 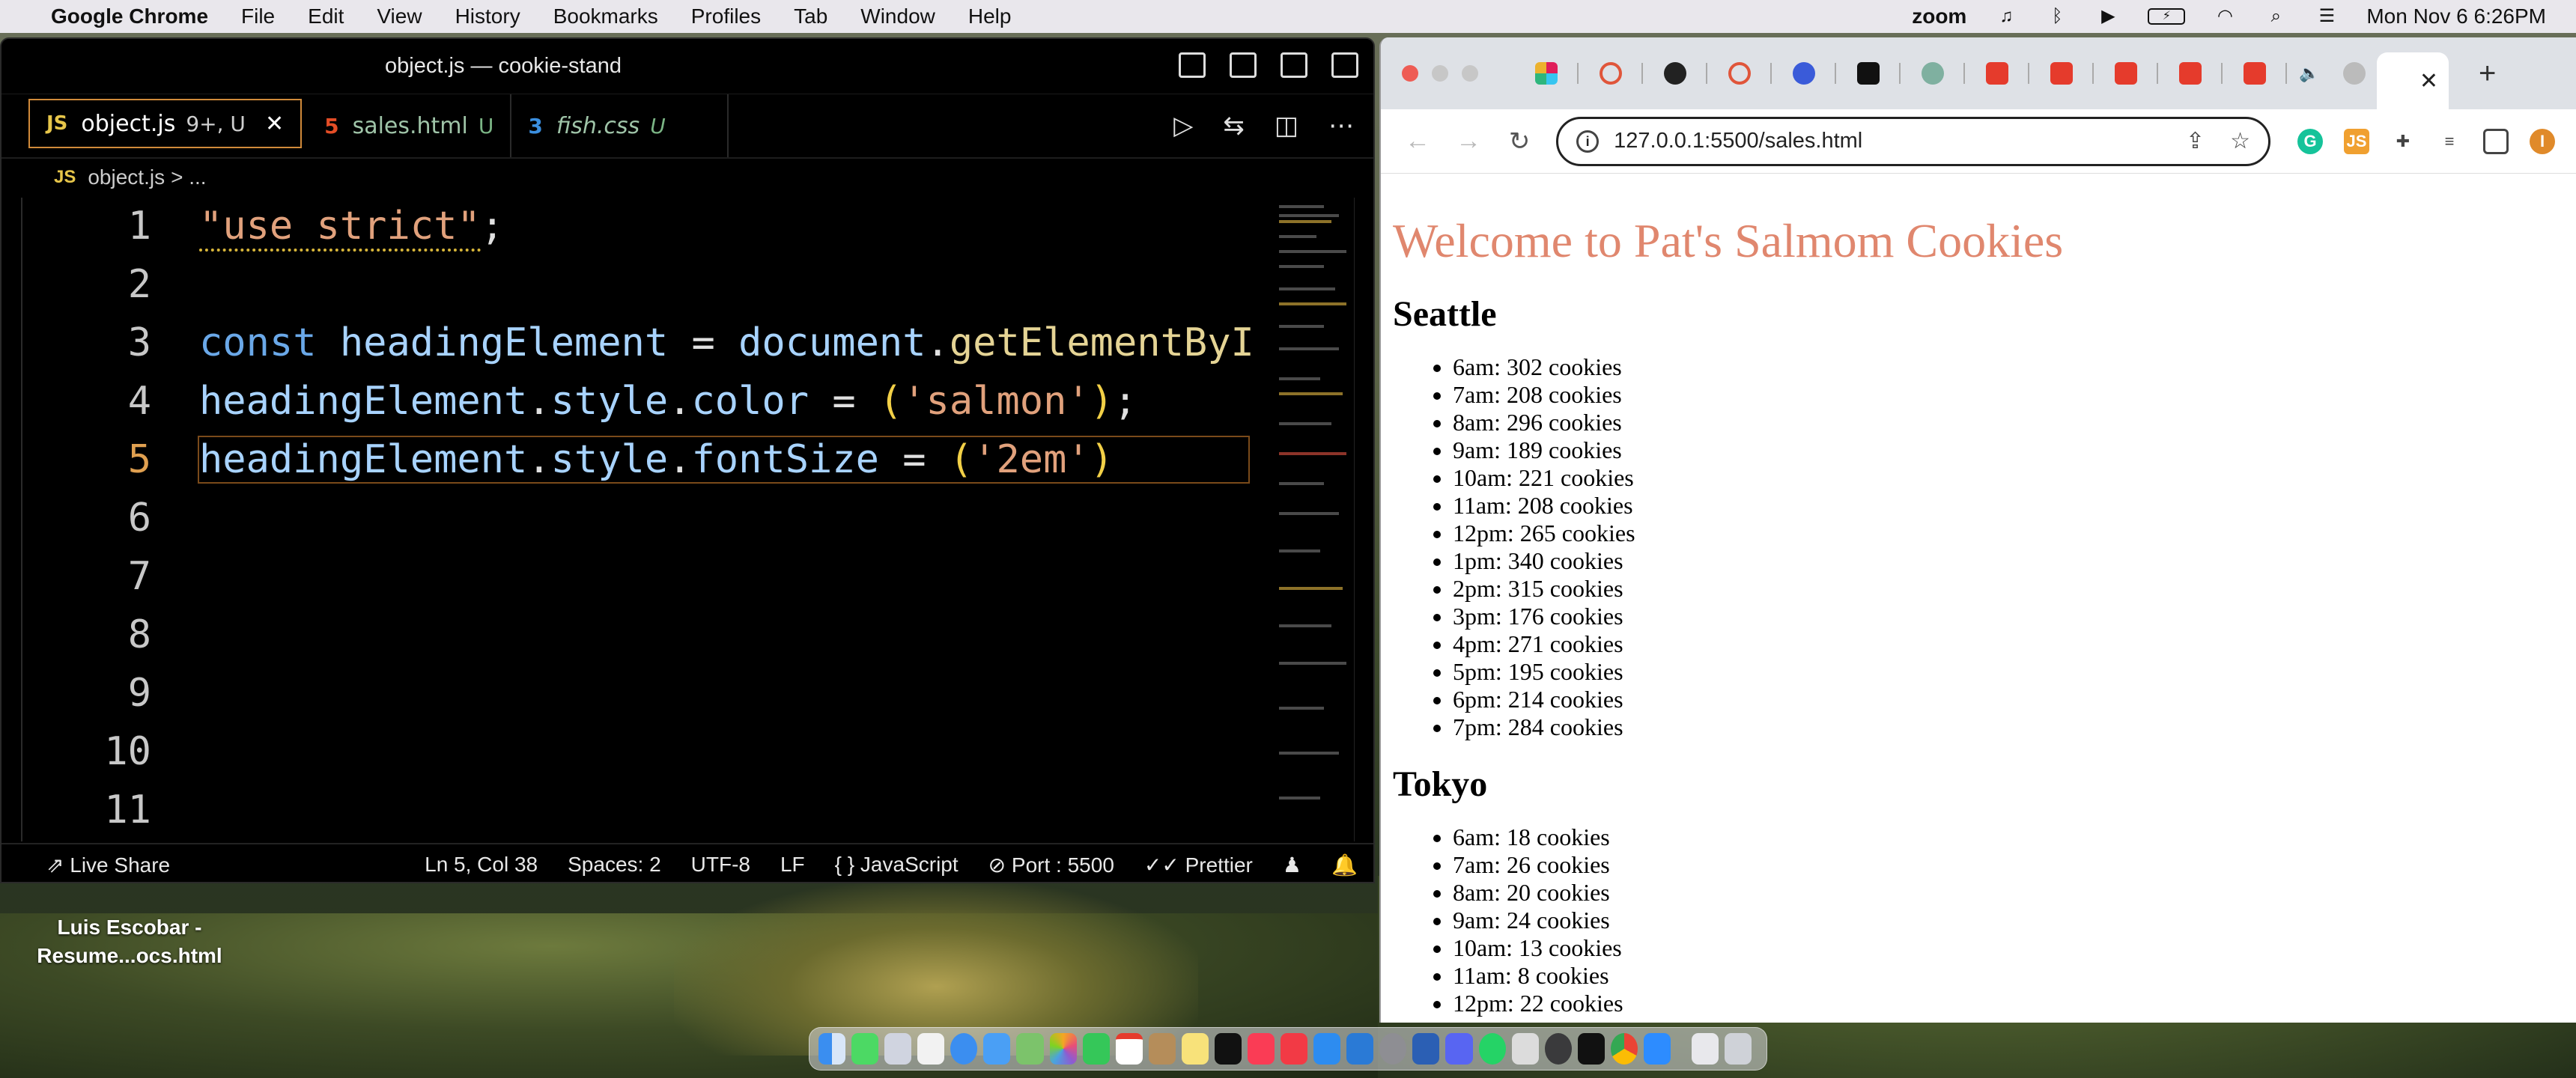 I want to click on photos-icon, so click(x=1063, y=1049).